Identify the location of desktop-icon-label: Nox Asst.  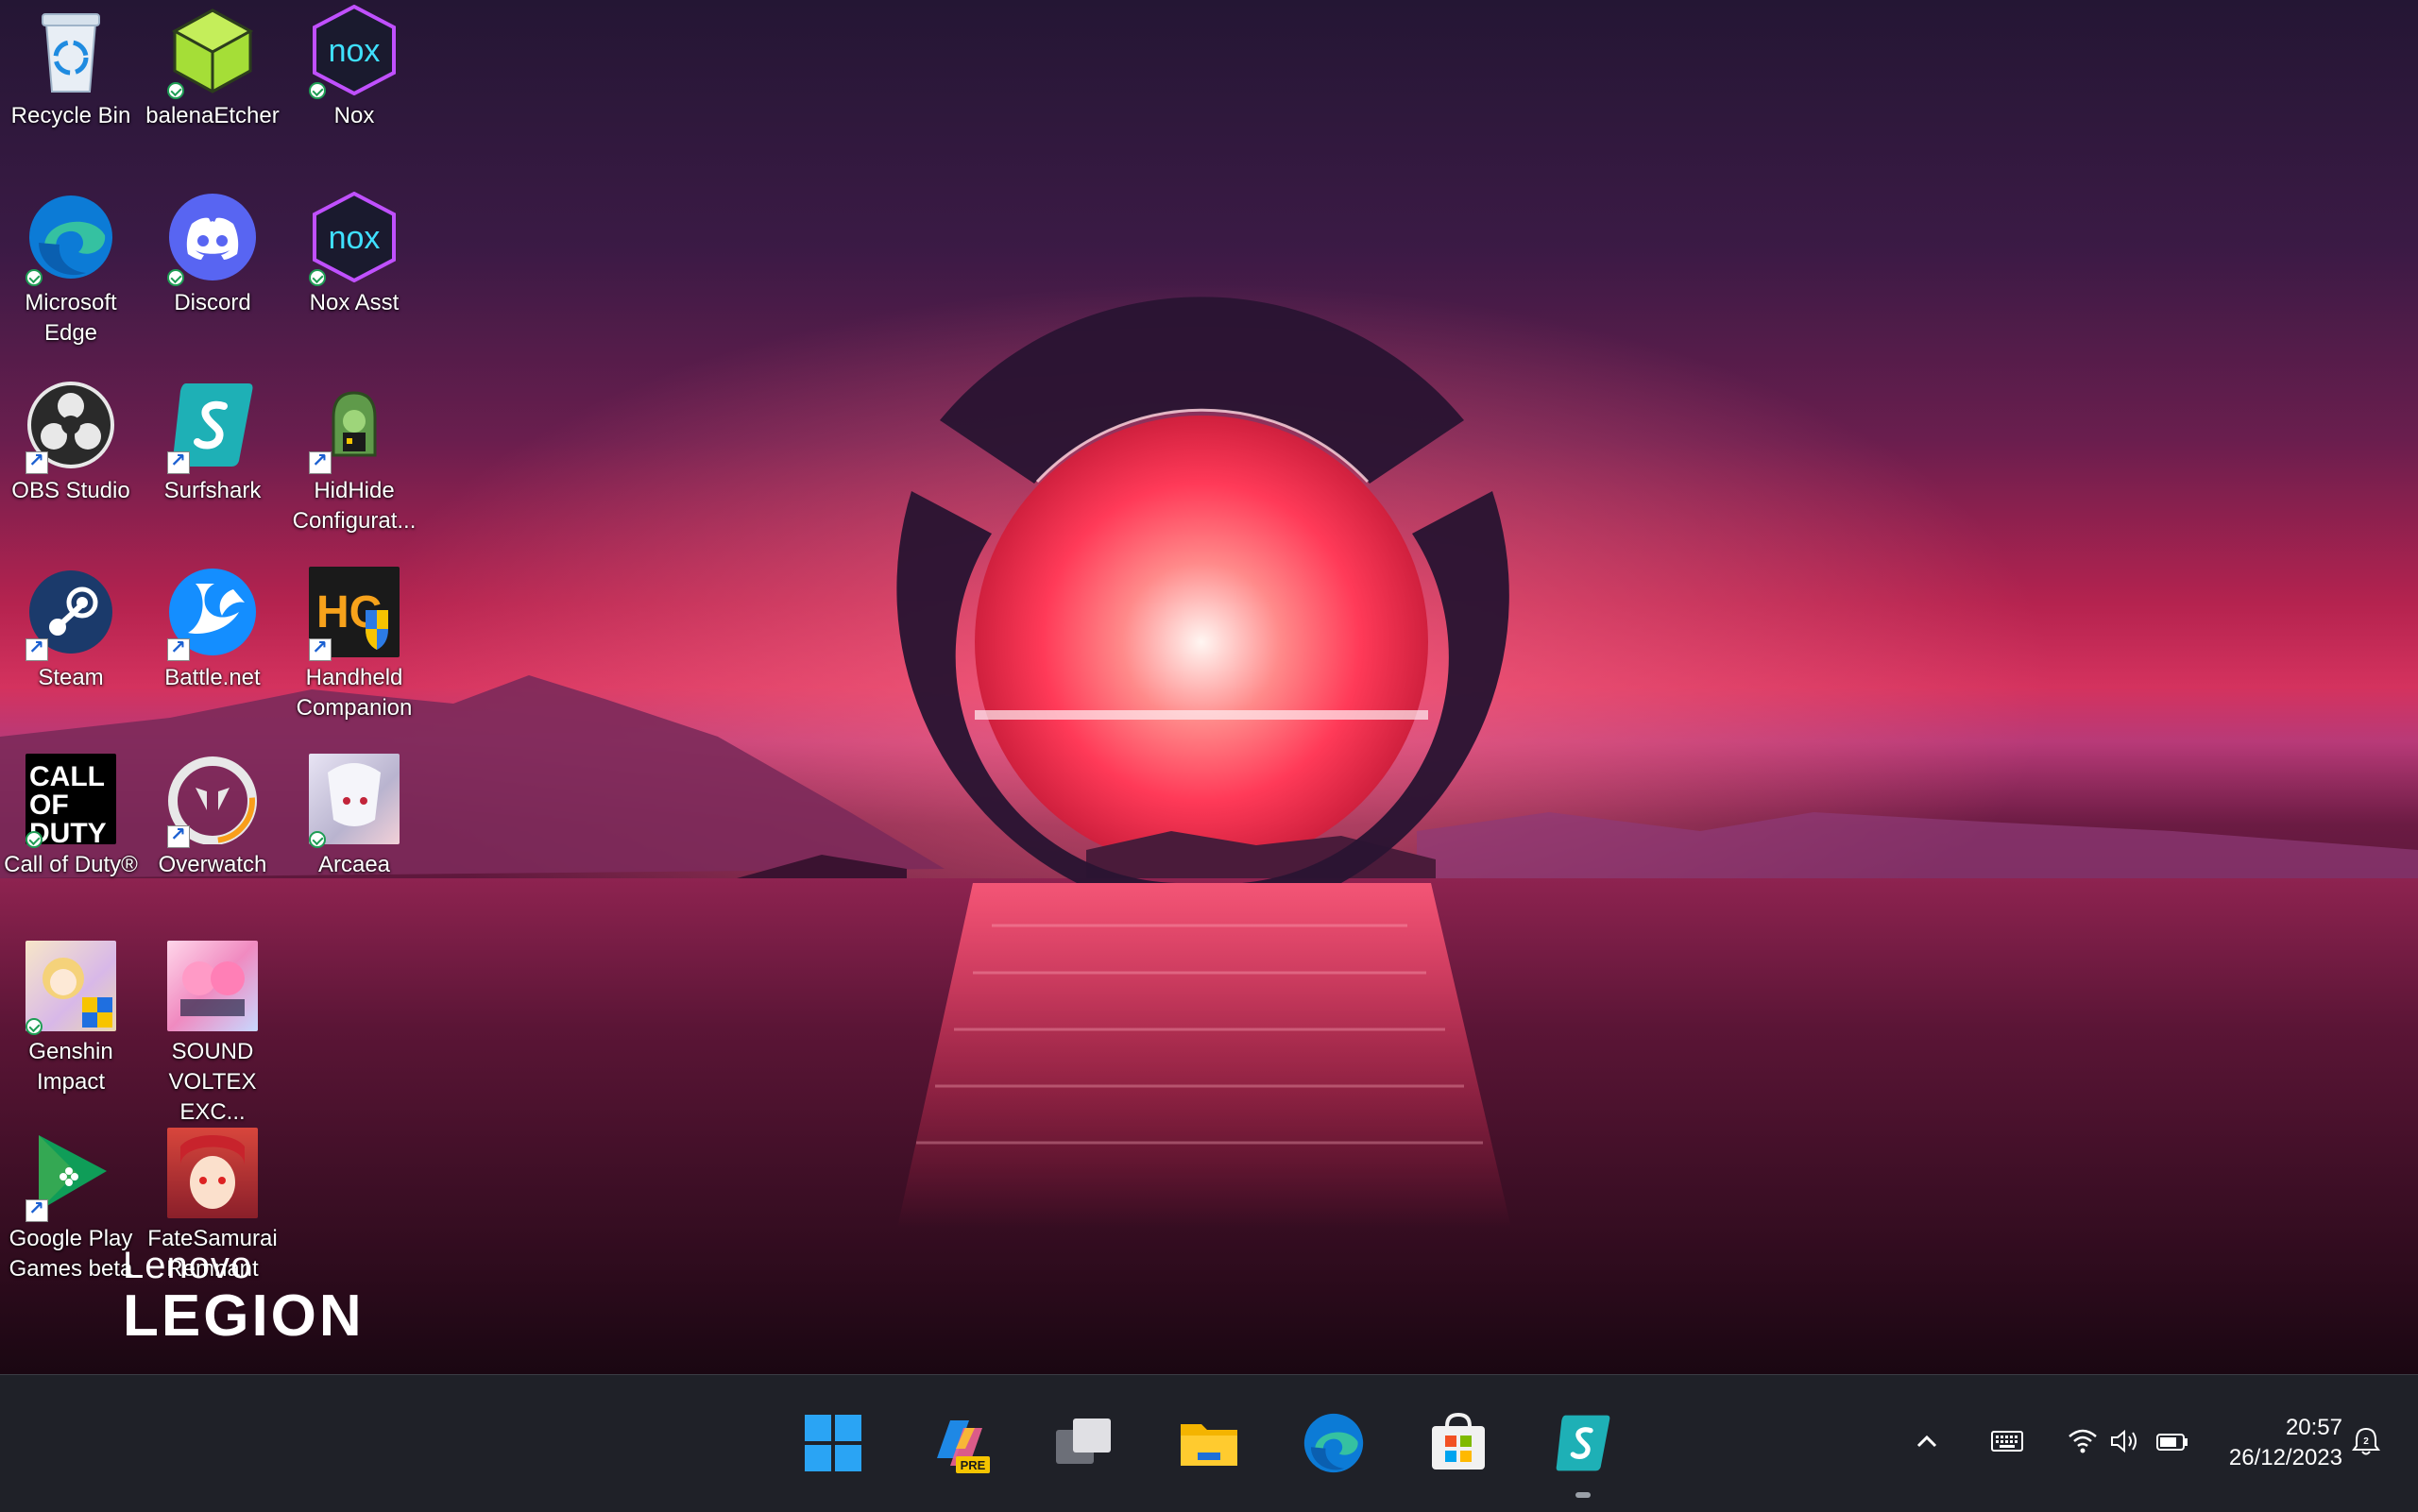
(354, 302).